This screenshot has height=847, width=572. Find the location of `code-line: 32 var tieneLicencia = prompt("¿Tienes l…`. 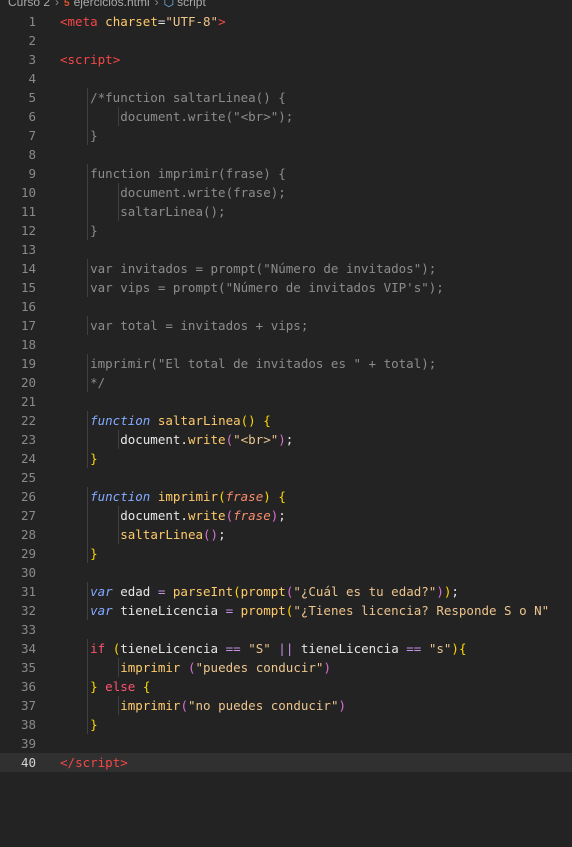

code-line: 32 var tieneLicencia = prompt("¿Tienes l… is located at coordinates (286, 610).